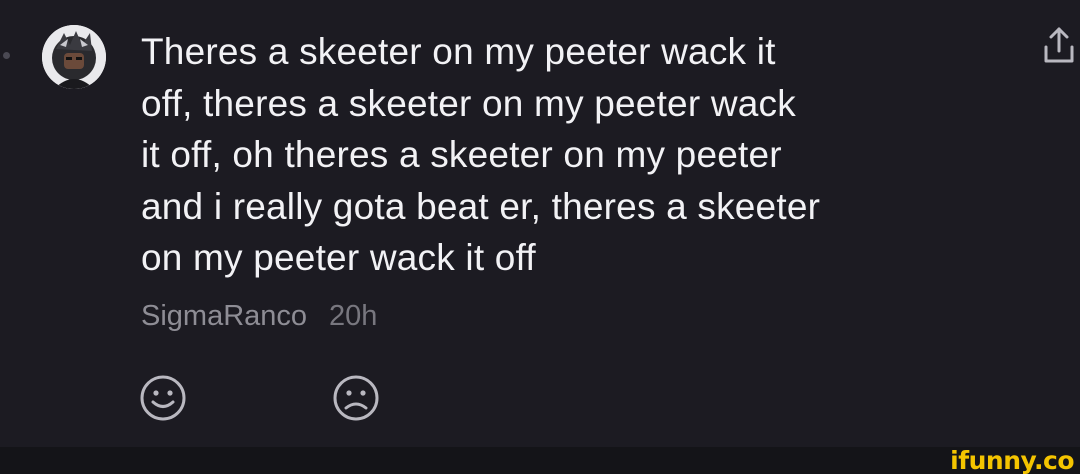  What do you see at coordinates (461, 154) in the screenshot?
I see `comment-line: it off, oh theres a skeeter on my peeter` at bounding box center [461, 154].